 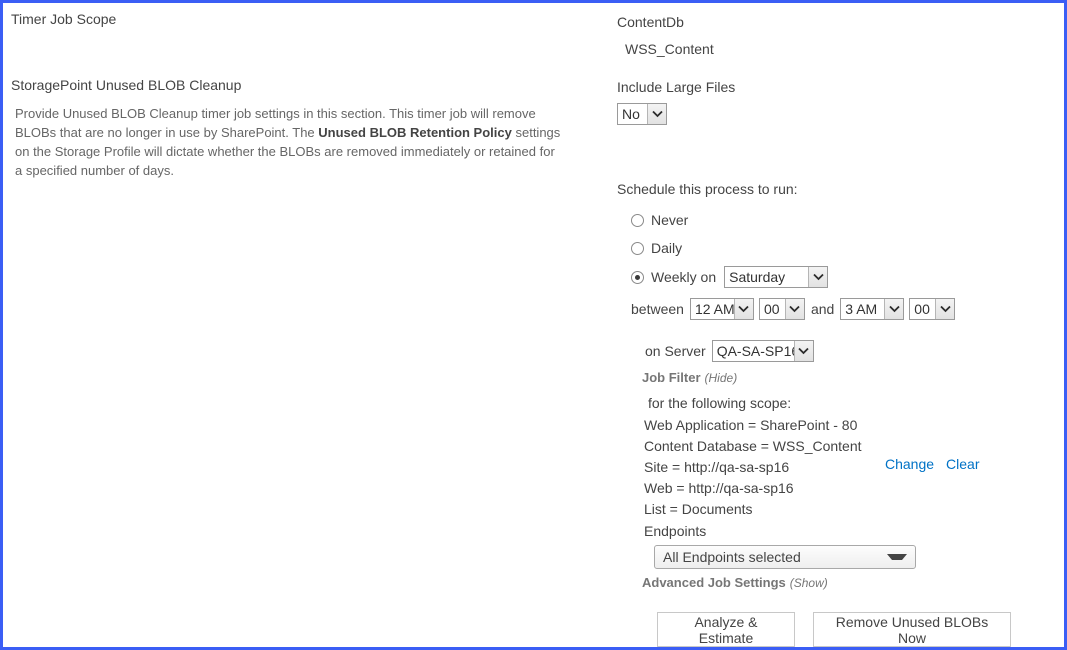 What do you see at coordinates (771, 309) in the screenshot?
I see `start-minute-value: 00` at bounding box center [771, 309].